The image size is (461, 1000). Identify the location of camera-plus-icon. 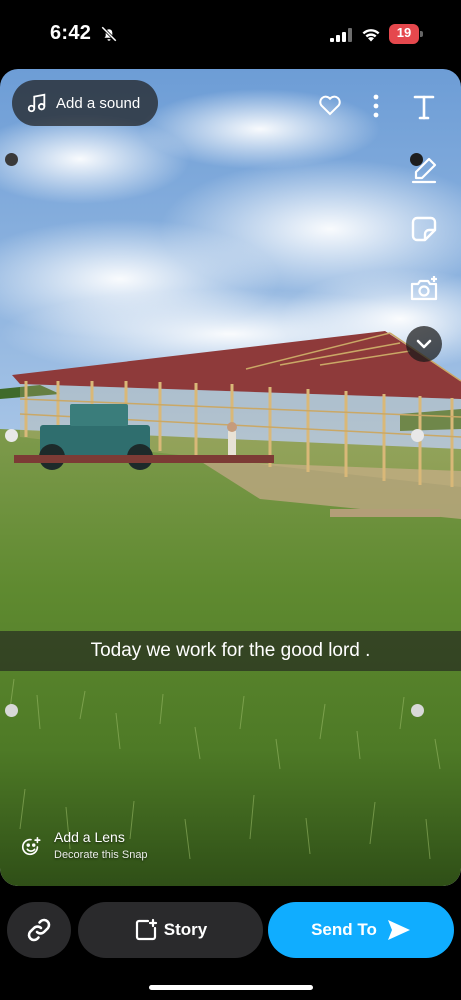
(424, 288).